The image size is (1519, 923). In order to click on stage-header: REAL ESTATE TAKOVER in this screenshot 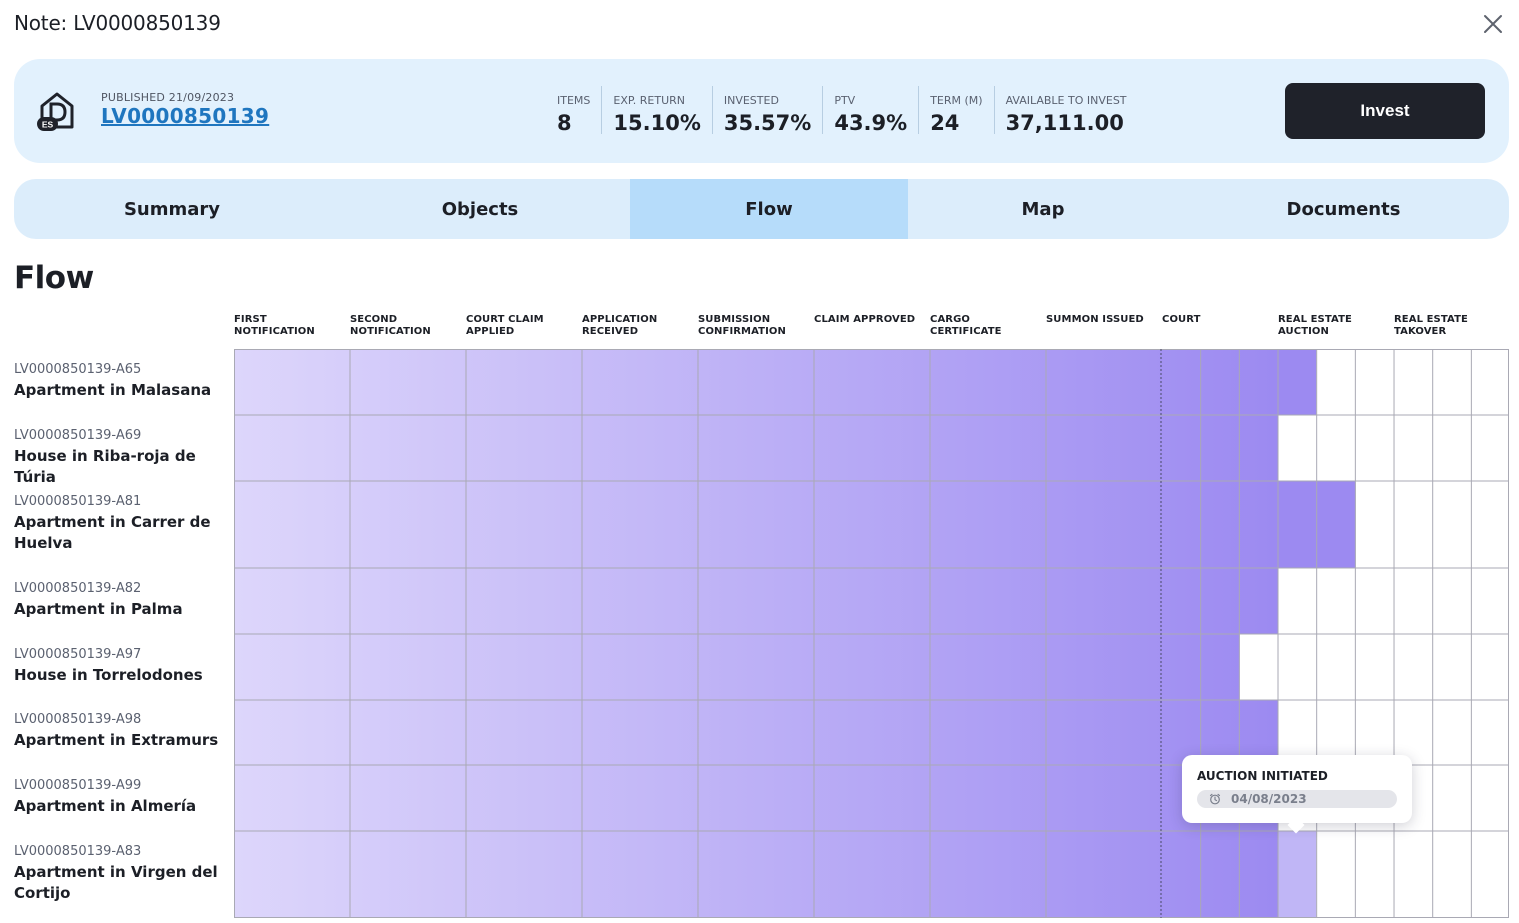, I will do `click(1431, 325)`.